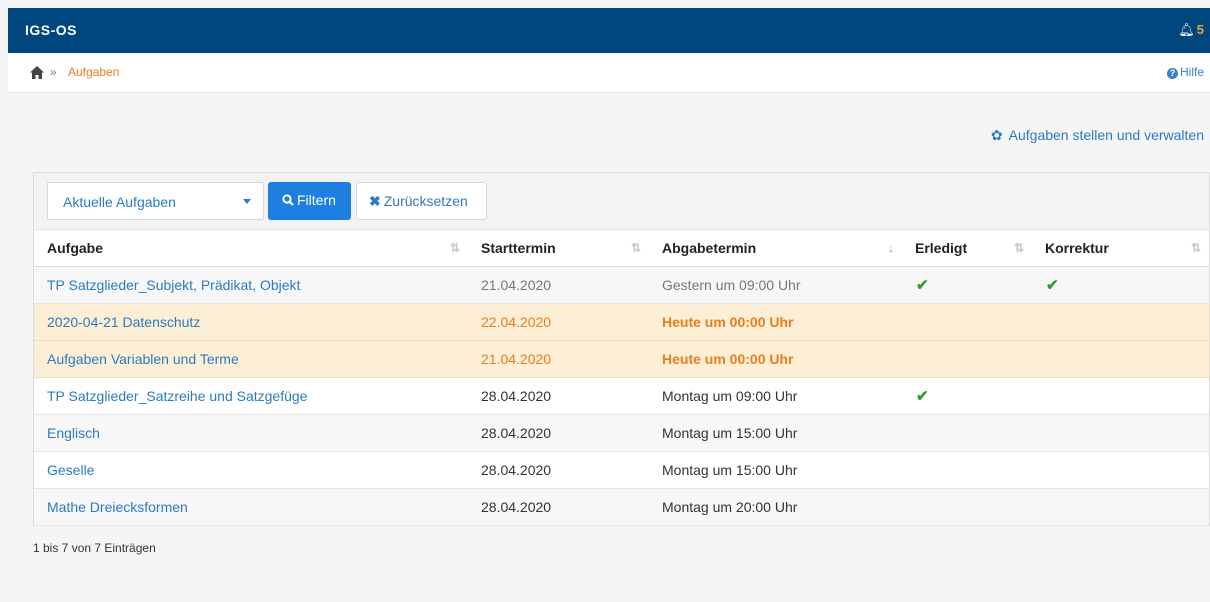 This screenshot has width=1210, height=602. Describe the element at coordinates (251, 248) in the screenshot. I see `column-header-task: Aufgabe ⇅` at that location.